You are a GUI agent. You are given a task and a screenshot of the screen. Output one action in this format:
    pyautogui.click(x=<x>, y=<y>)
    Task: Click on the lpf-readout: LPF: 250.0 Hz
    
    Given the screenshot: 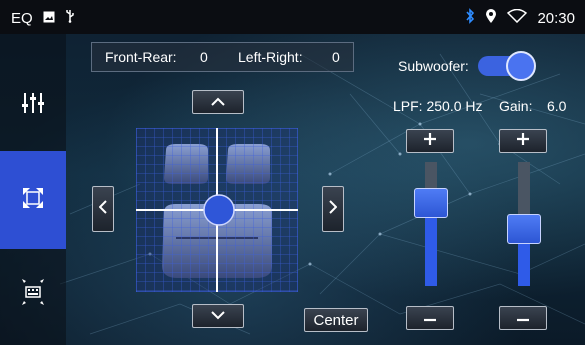 What is the action you would take?
    pyautogui.click(x=438, y=106)
    